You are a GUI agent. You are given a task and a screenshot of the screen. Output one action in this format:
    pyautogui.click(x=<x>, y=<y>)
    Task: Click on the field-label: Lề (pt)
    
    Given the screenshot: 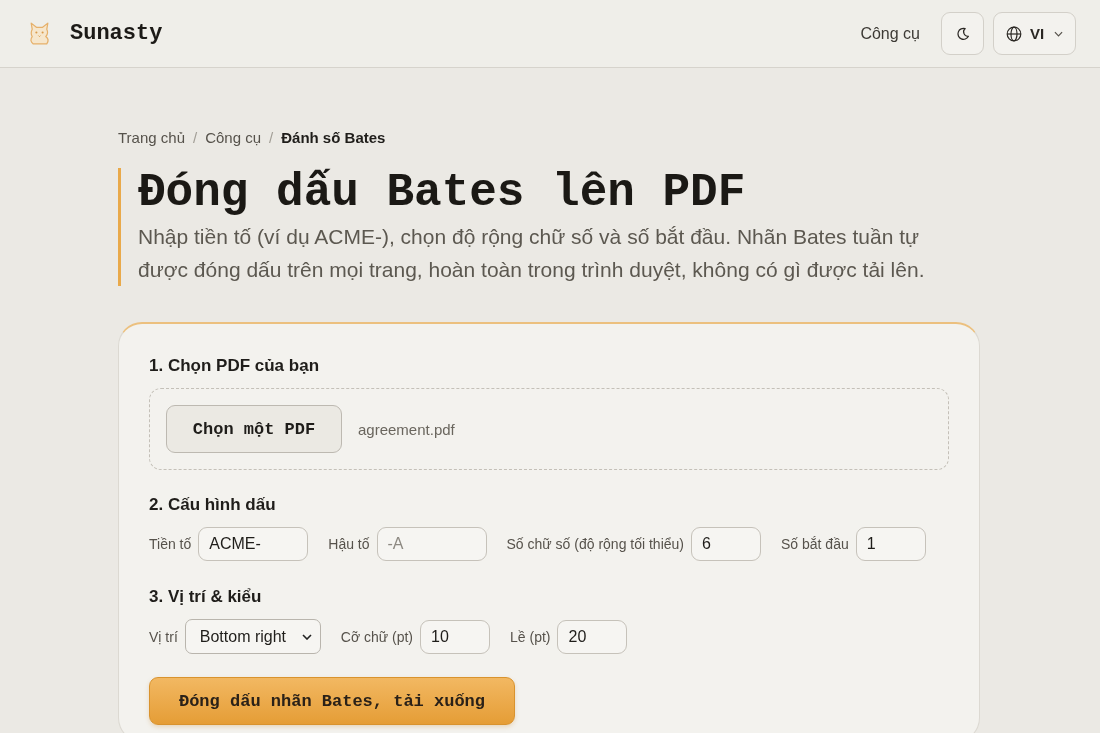 What is the action you would take?
    pyautogui.click(x=530, y=636)
    